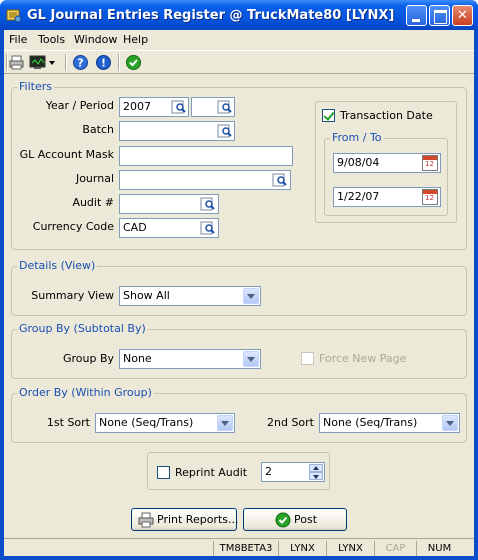  What do you see at coordinates (18, 39) in the screenshot?
I see `menu-file: File` at bounding box center [18, 39].